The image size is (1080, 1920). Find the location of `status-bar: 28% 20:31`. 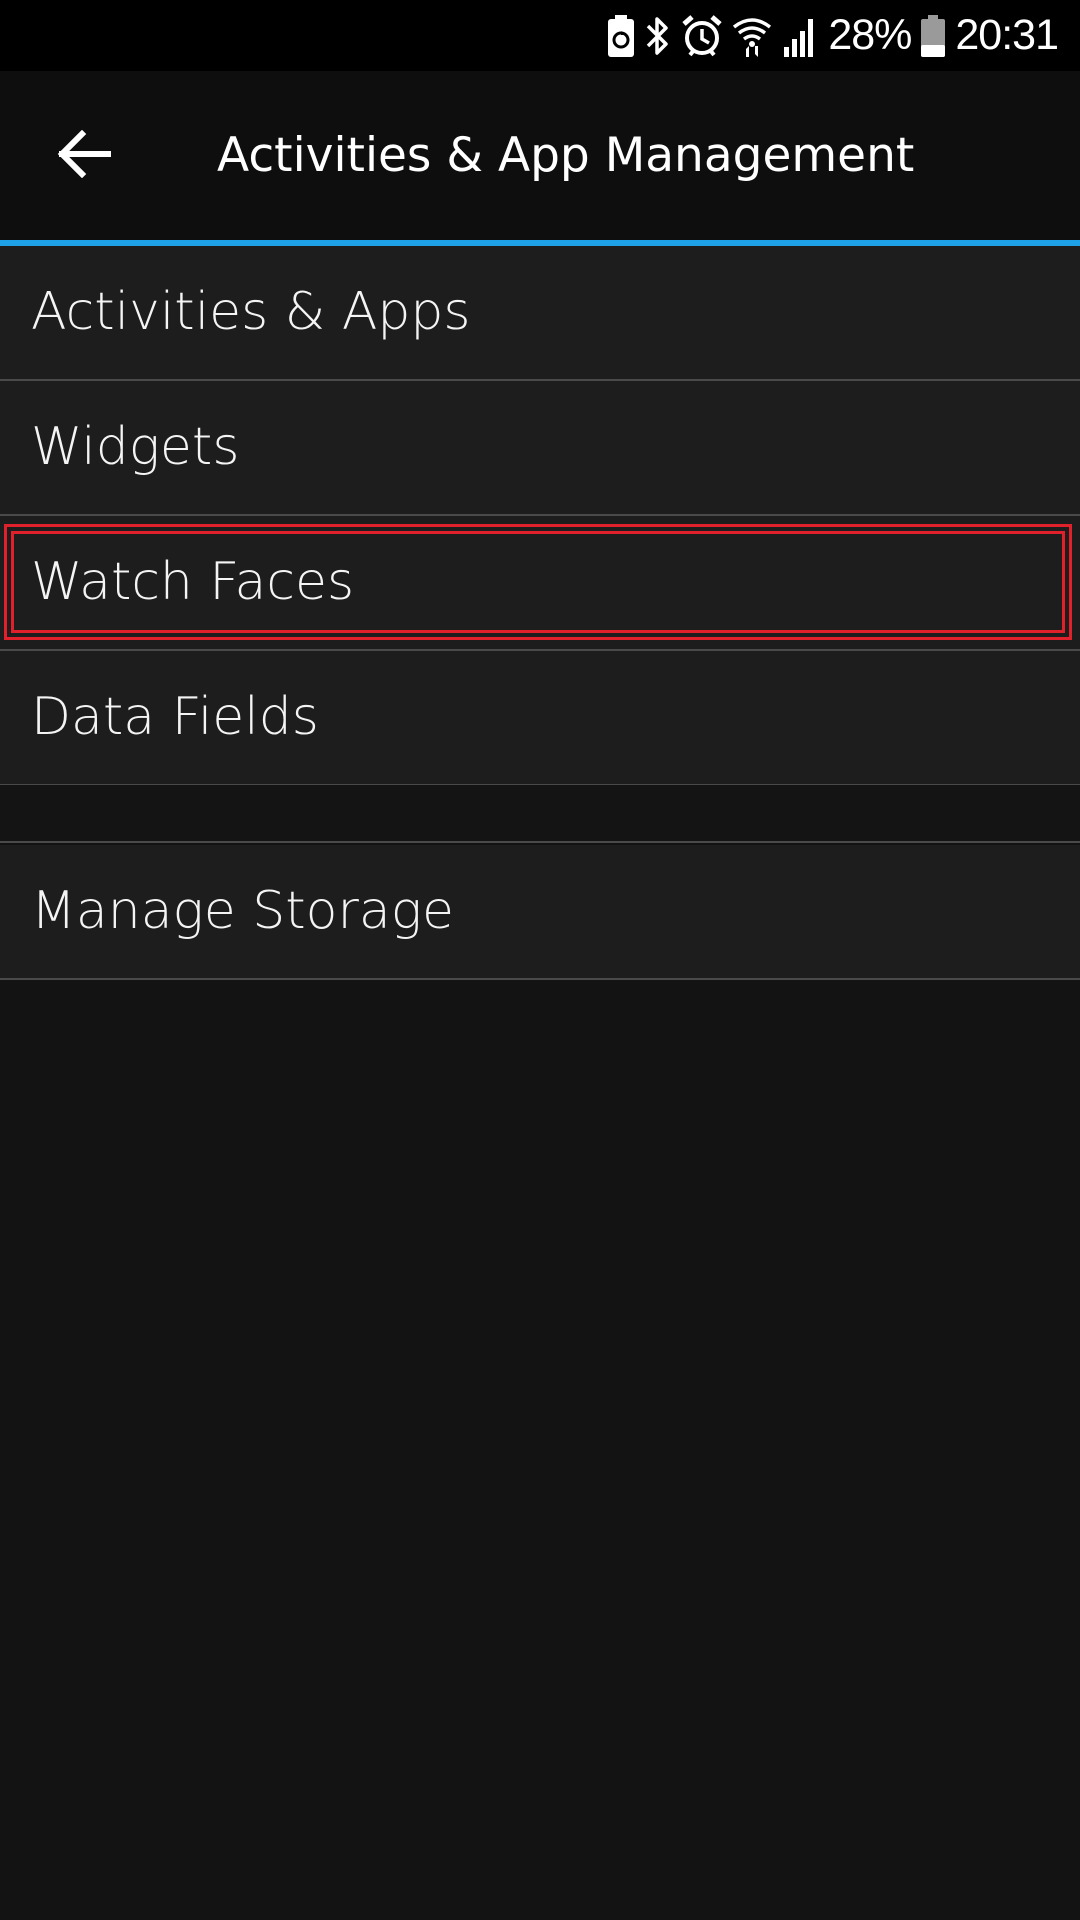

status-bar: 28% 20:31 is located at coordinates (540, 35).